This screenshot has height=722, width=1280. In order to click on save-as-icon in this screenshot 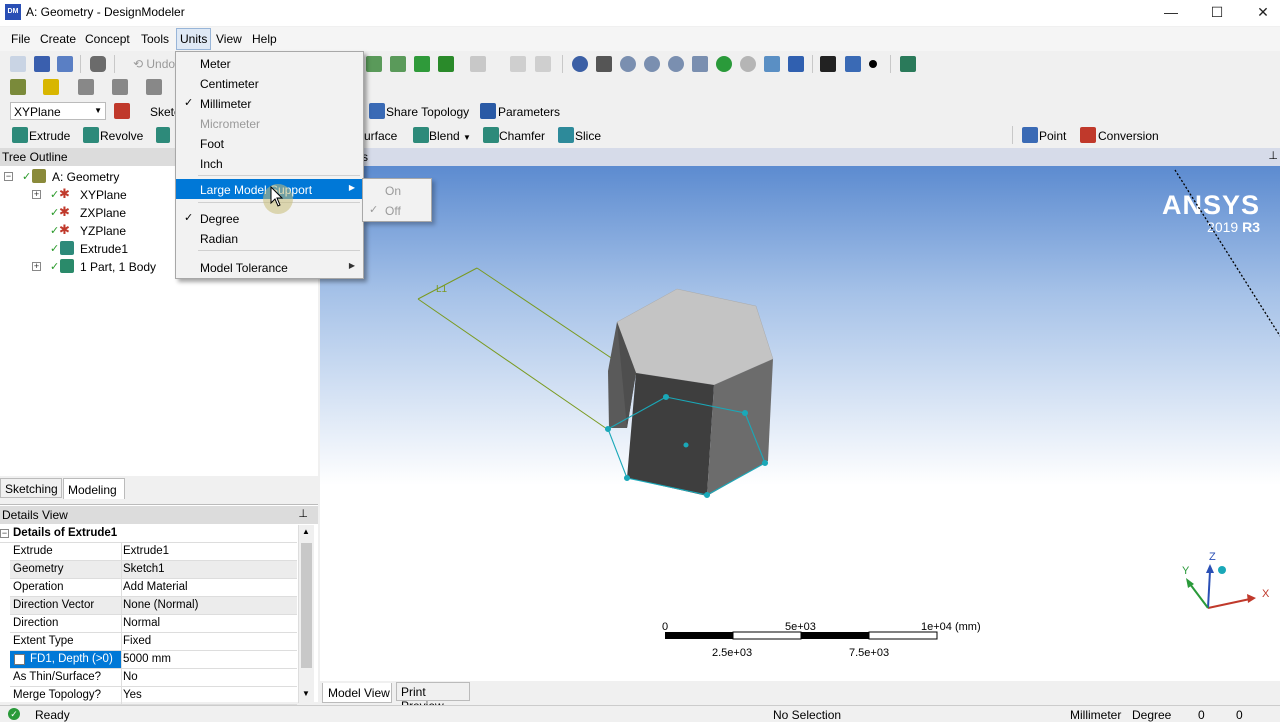, I will do `click(65, 64)`.